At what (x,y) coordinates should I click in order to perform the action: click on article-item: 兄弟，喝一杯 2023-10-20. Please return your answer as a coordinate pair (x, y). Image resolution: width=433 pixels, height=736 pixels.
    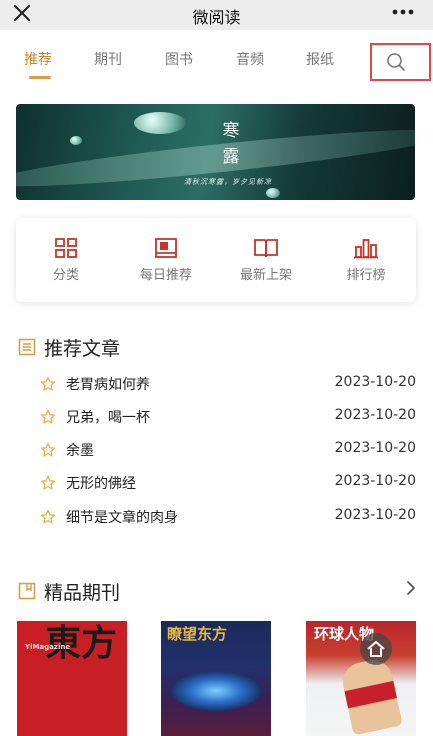
    Looking at the image, I should click on (228, 417).